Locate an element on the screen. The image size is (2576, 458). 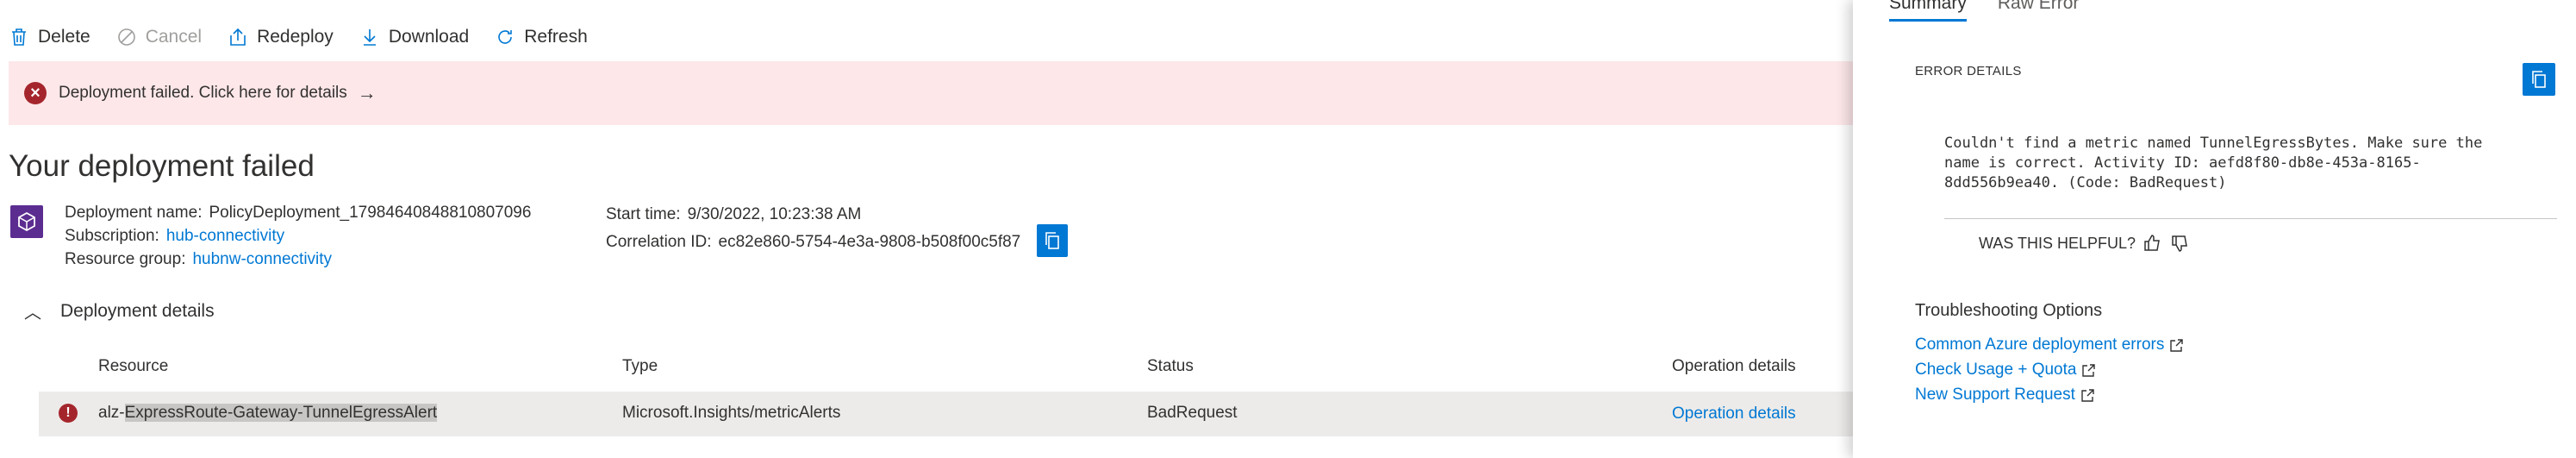
cancel-icon is located at coordinates (126, 37).